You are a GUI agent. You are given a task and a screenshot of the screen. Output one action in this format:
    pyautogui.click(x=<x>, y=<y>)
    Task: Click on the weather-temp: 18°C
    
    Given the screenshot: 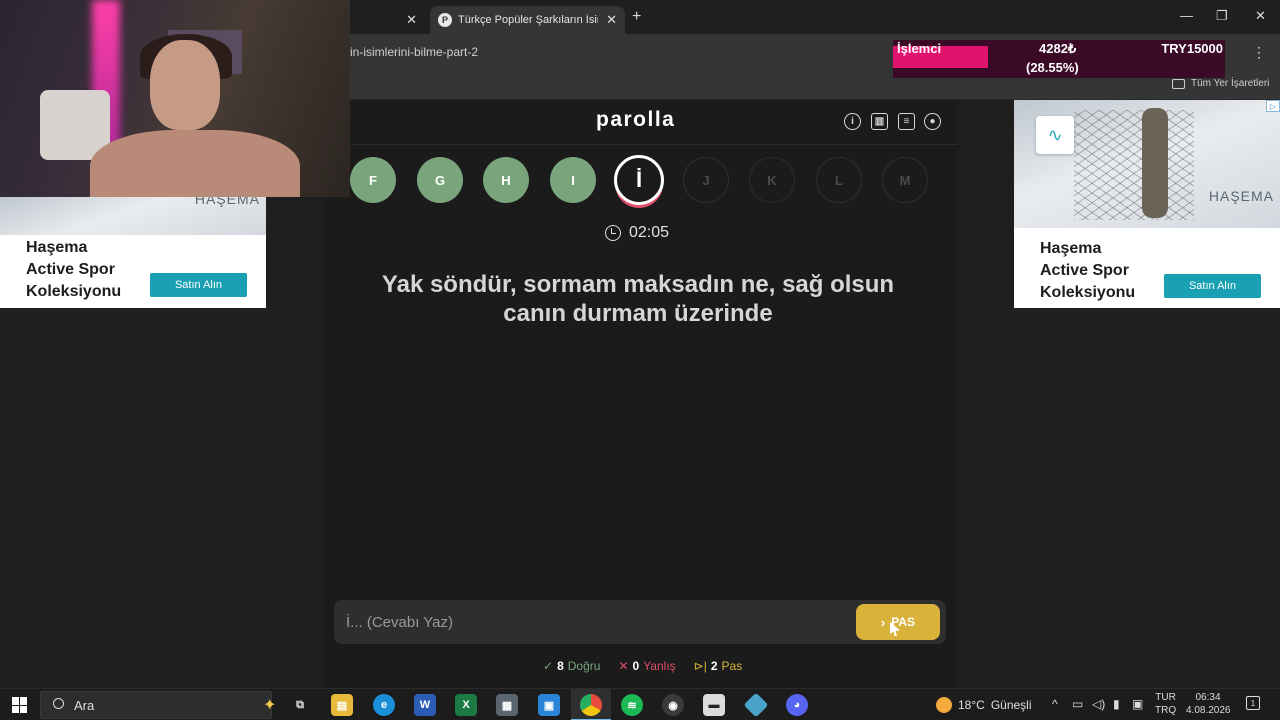 What is the action you would take?
    pyautogui.click(x=971, y=705)
    